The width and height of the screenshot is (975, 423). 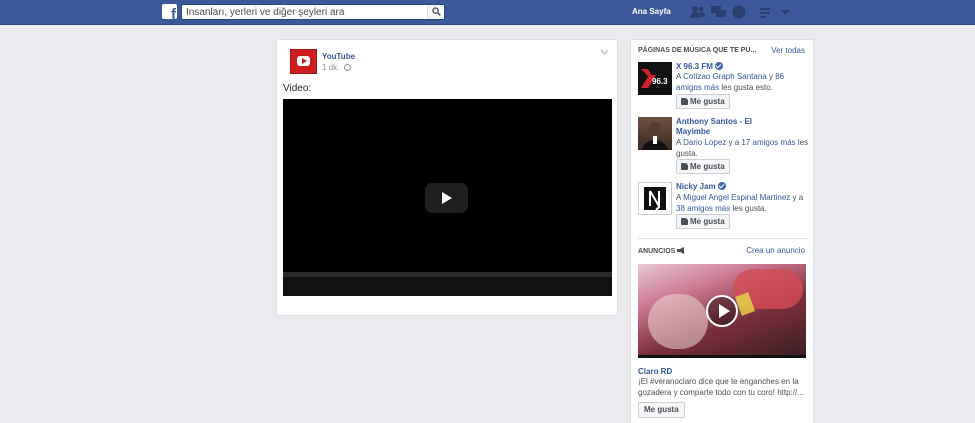 I want to click on video-controls-bar, so click(x=447, y=286).